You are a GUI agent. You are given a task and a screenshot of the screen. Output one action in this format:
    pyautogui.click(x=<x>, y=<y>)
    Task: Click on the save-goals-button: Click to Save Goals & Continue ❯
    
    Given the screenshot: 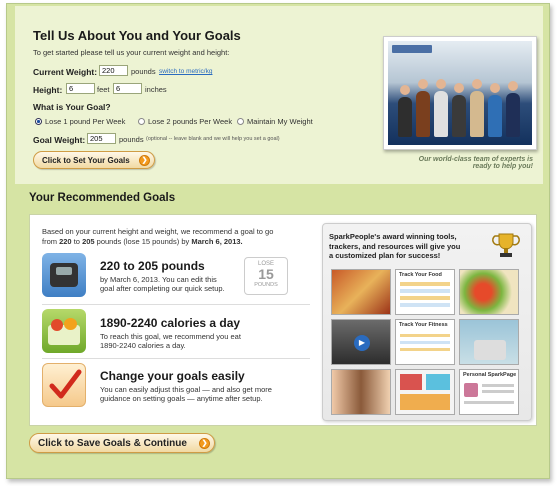 What is the action you would take?
    pyautogui.click(x=122, y=443)
    